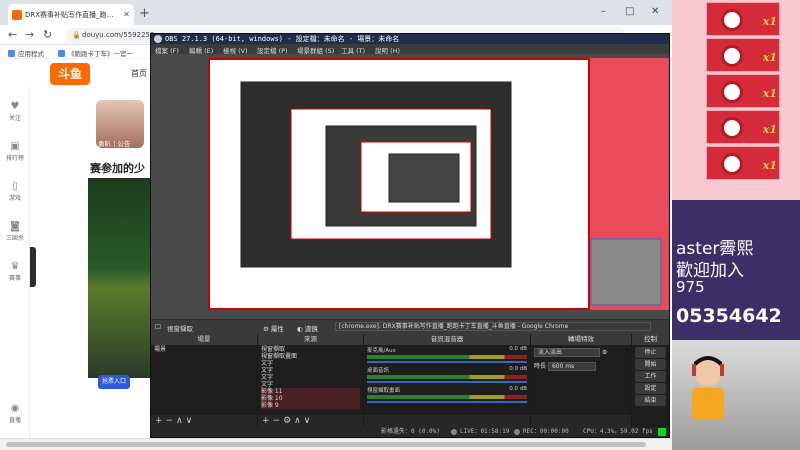 The width and height of the screenshot is (800, 450). I want to click on streamer-name: 勇叭 | 公告, so click(114, 144).